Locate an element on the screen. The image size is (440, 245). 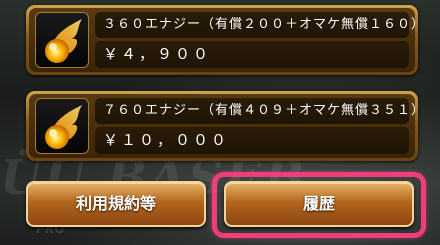
terms-button: 利用規約等 is located at coordinates (116, 204).